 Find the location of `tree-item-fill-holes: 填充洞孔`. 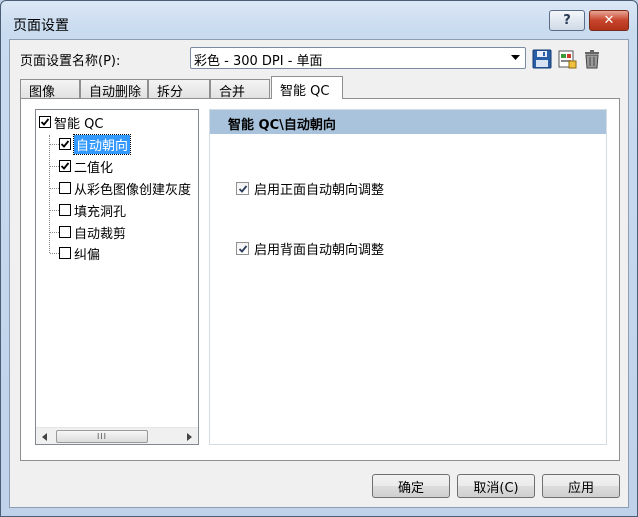

tree-item-fill-holes: 填充洞孔 is located at coordinates (93, 210).